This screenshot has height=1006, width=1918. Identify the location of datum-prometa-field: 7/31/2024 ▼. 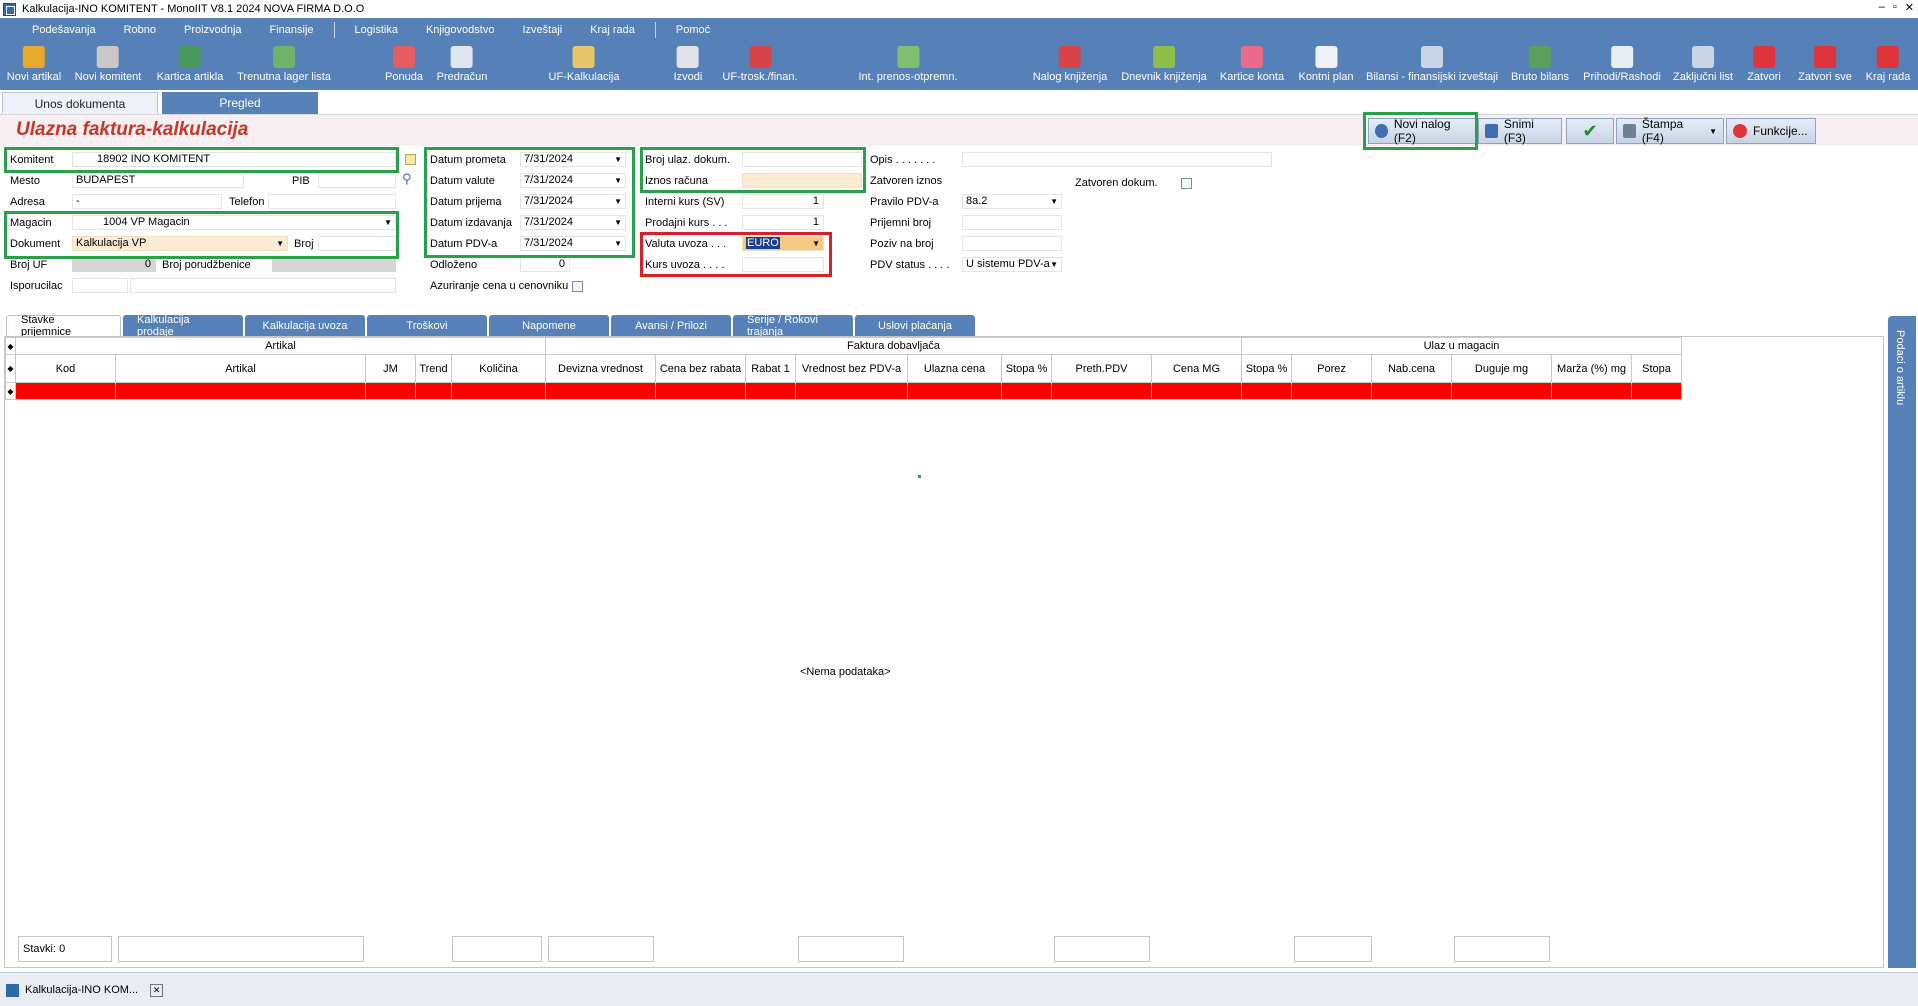
(573, 159).